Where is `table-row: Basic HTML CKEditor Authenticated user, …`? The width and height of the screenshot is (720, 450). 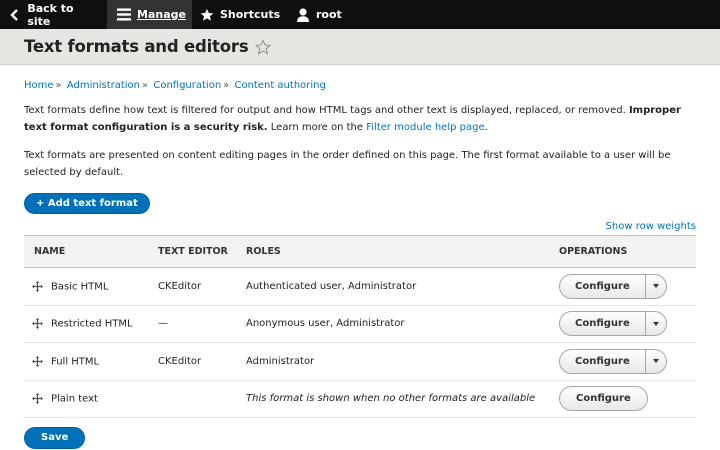
table-row: Basic HTML CKEditor Authenticated user, … is located at coordinates (360, 286).